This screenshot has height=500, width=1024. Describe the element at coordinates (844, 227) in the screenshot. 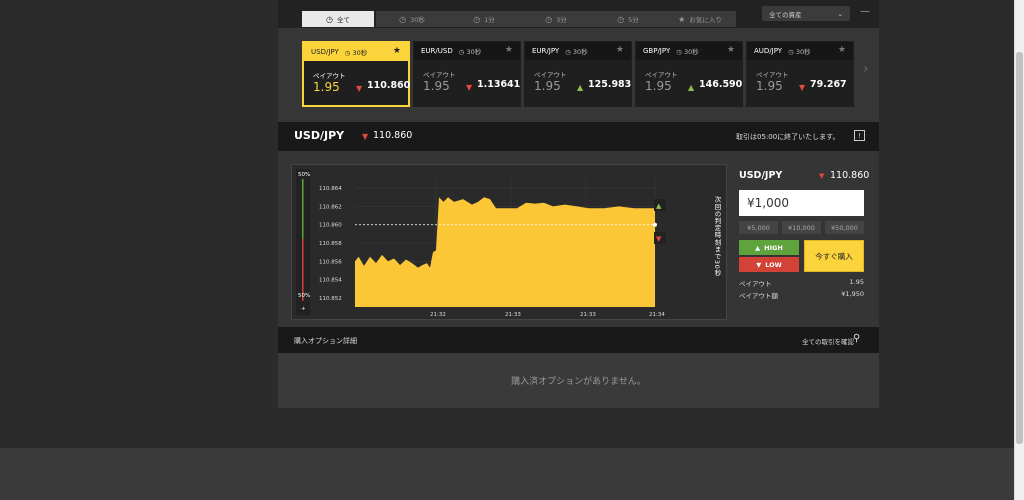

I see `preset-50000-button: ¥50,000` at that location.